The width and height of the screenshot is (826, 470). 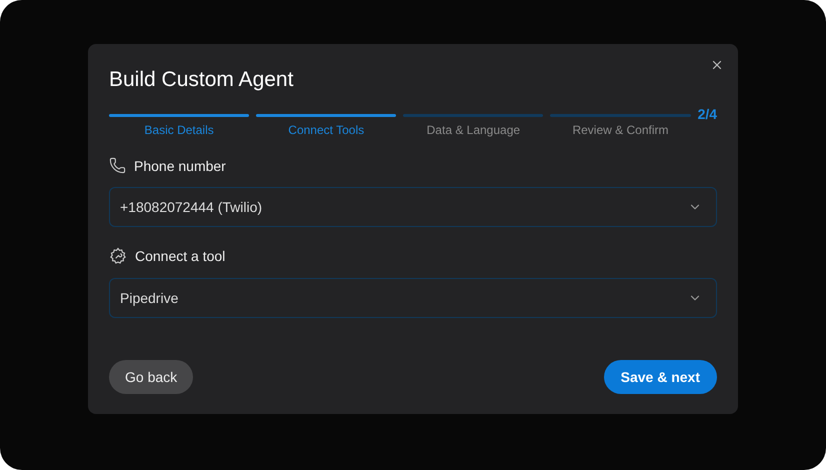 What do you see at coordinates (413, 298) in the screenshot?
I see `dropdown-field: Pipedrive` at bounding box center [413, 298].